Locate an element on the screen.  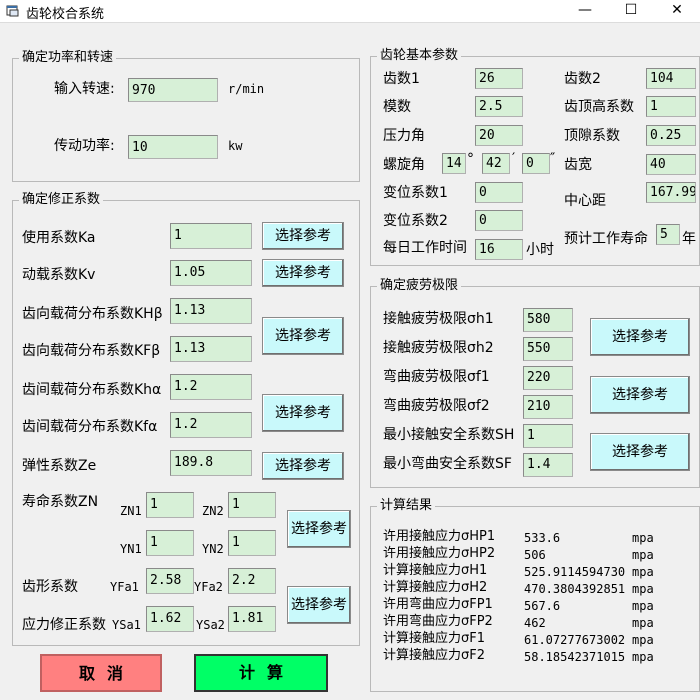
ka-reference-button: 选择参考 is located at coordinates (303, 236).